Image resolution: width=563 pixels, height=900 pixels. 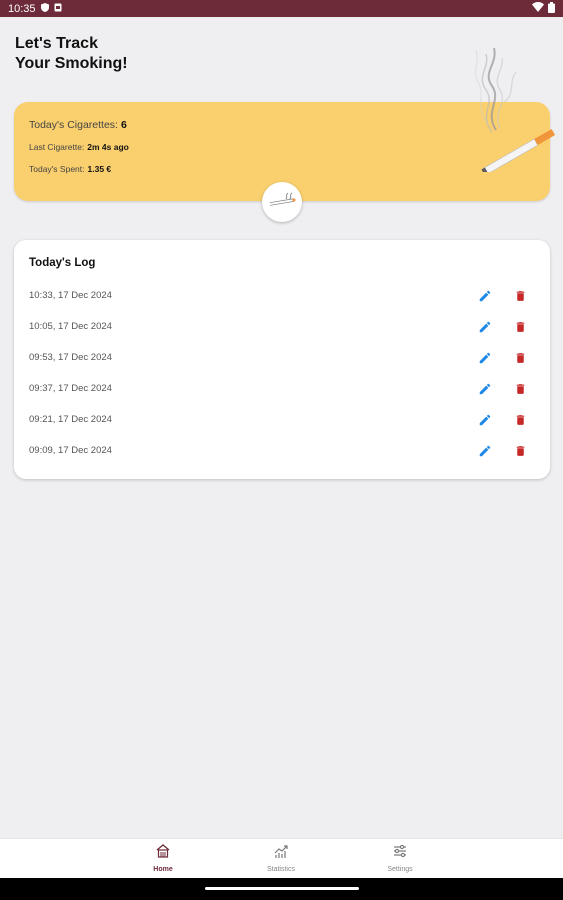 What do you see at coordinates (281, 8) in the screenshot?
I see `status-bar: 10:35` at bounding box center [281, 8].